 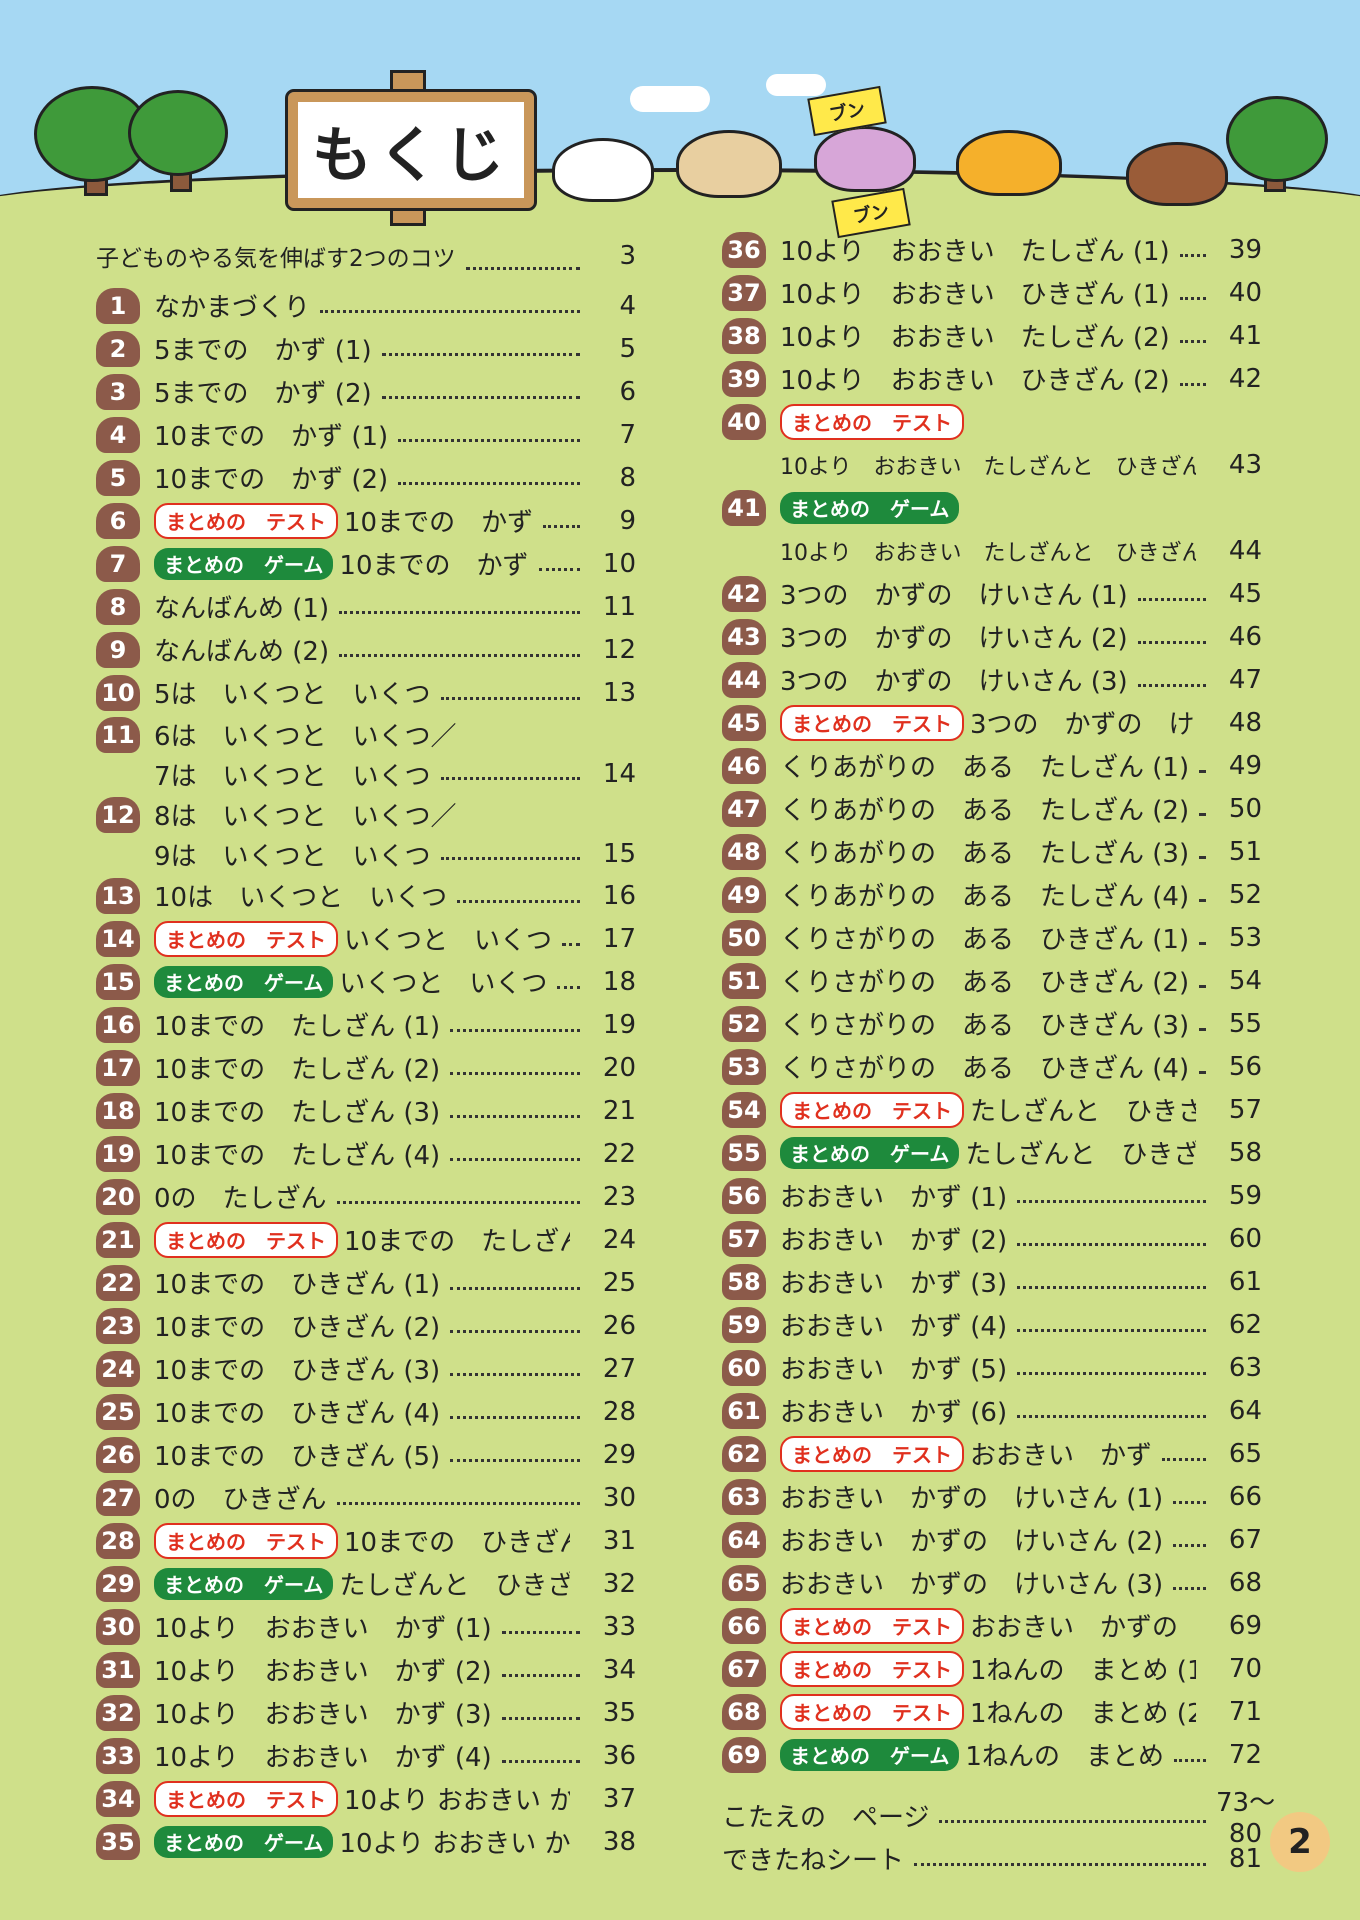 What do you see at coordinates (975, 252) in the screenshot?
I see `toc-item-label: 10より おおきい たしざん (1)` at bounding box center [975, 252].